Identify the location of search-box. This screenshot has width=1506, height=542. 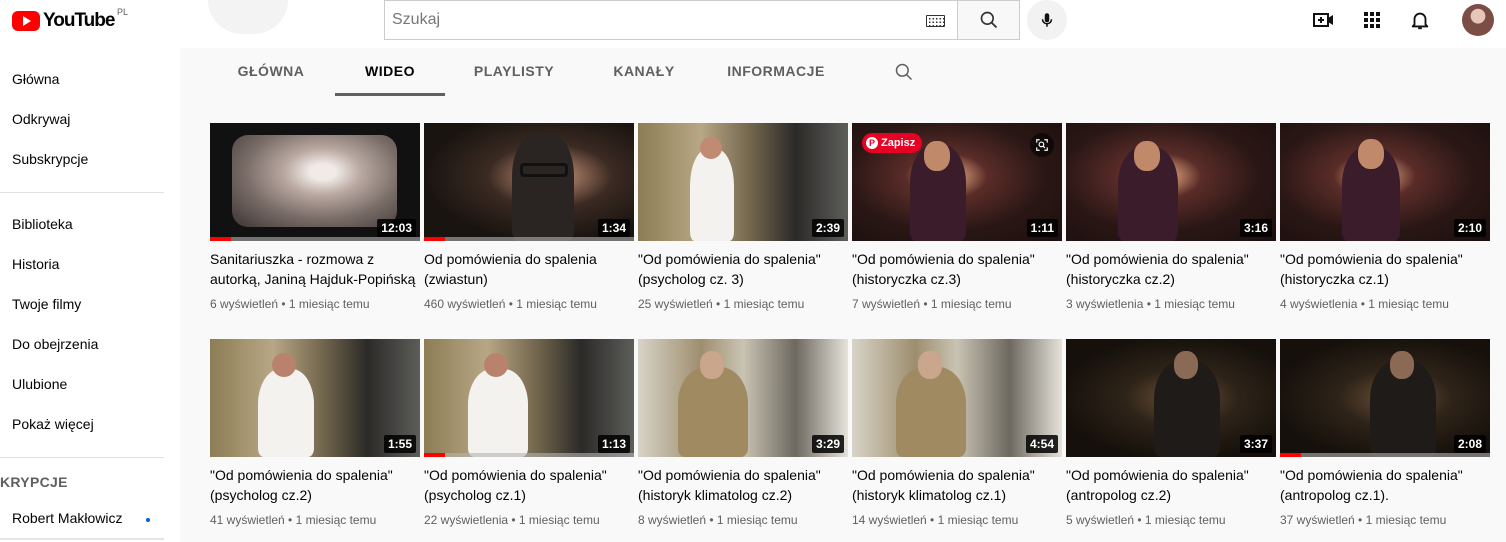
(670, 20).